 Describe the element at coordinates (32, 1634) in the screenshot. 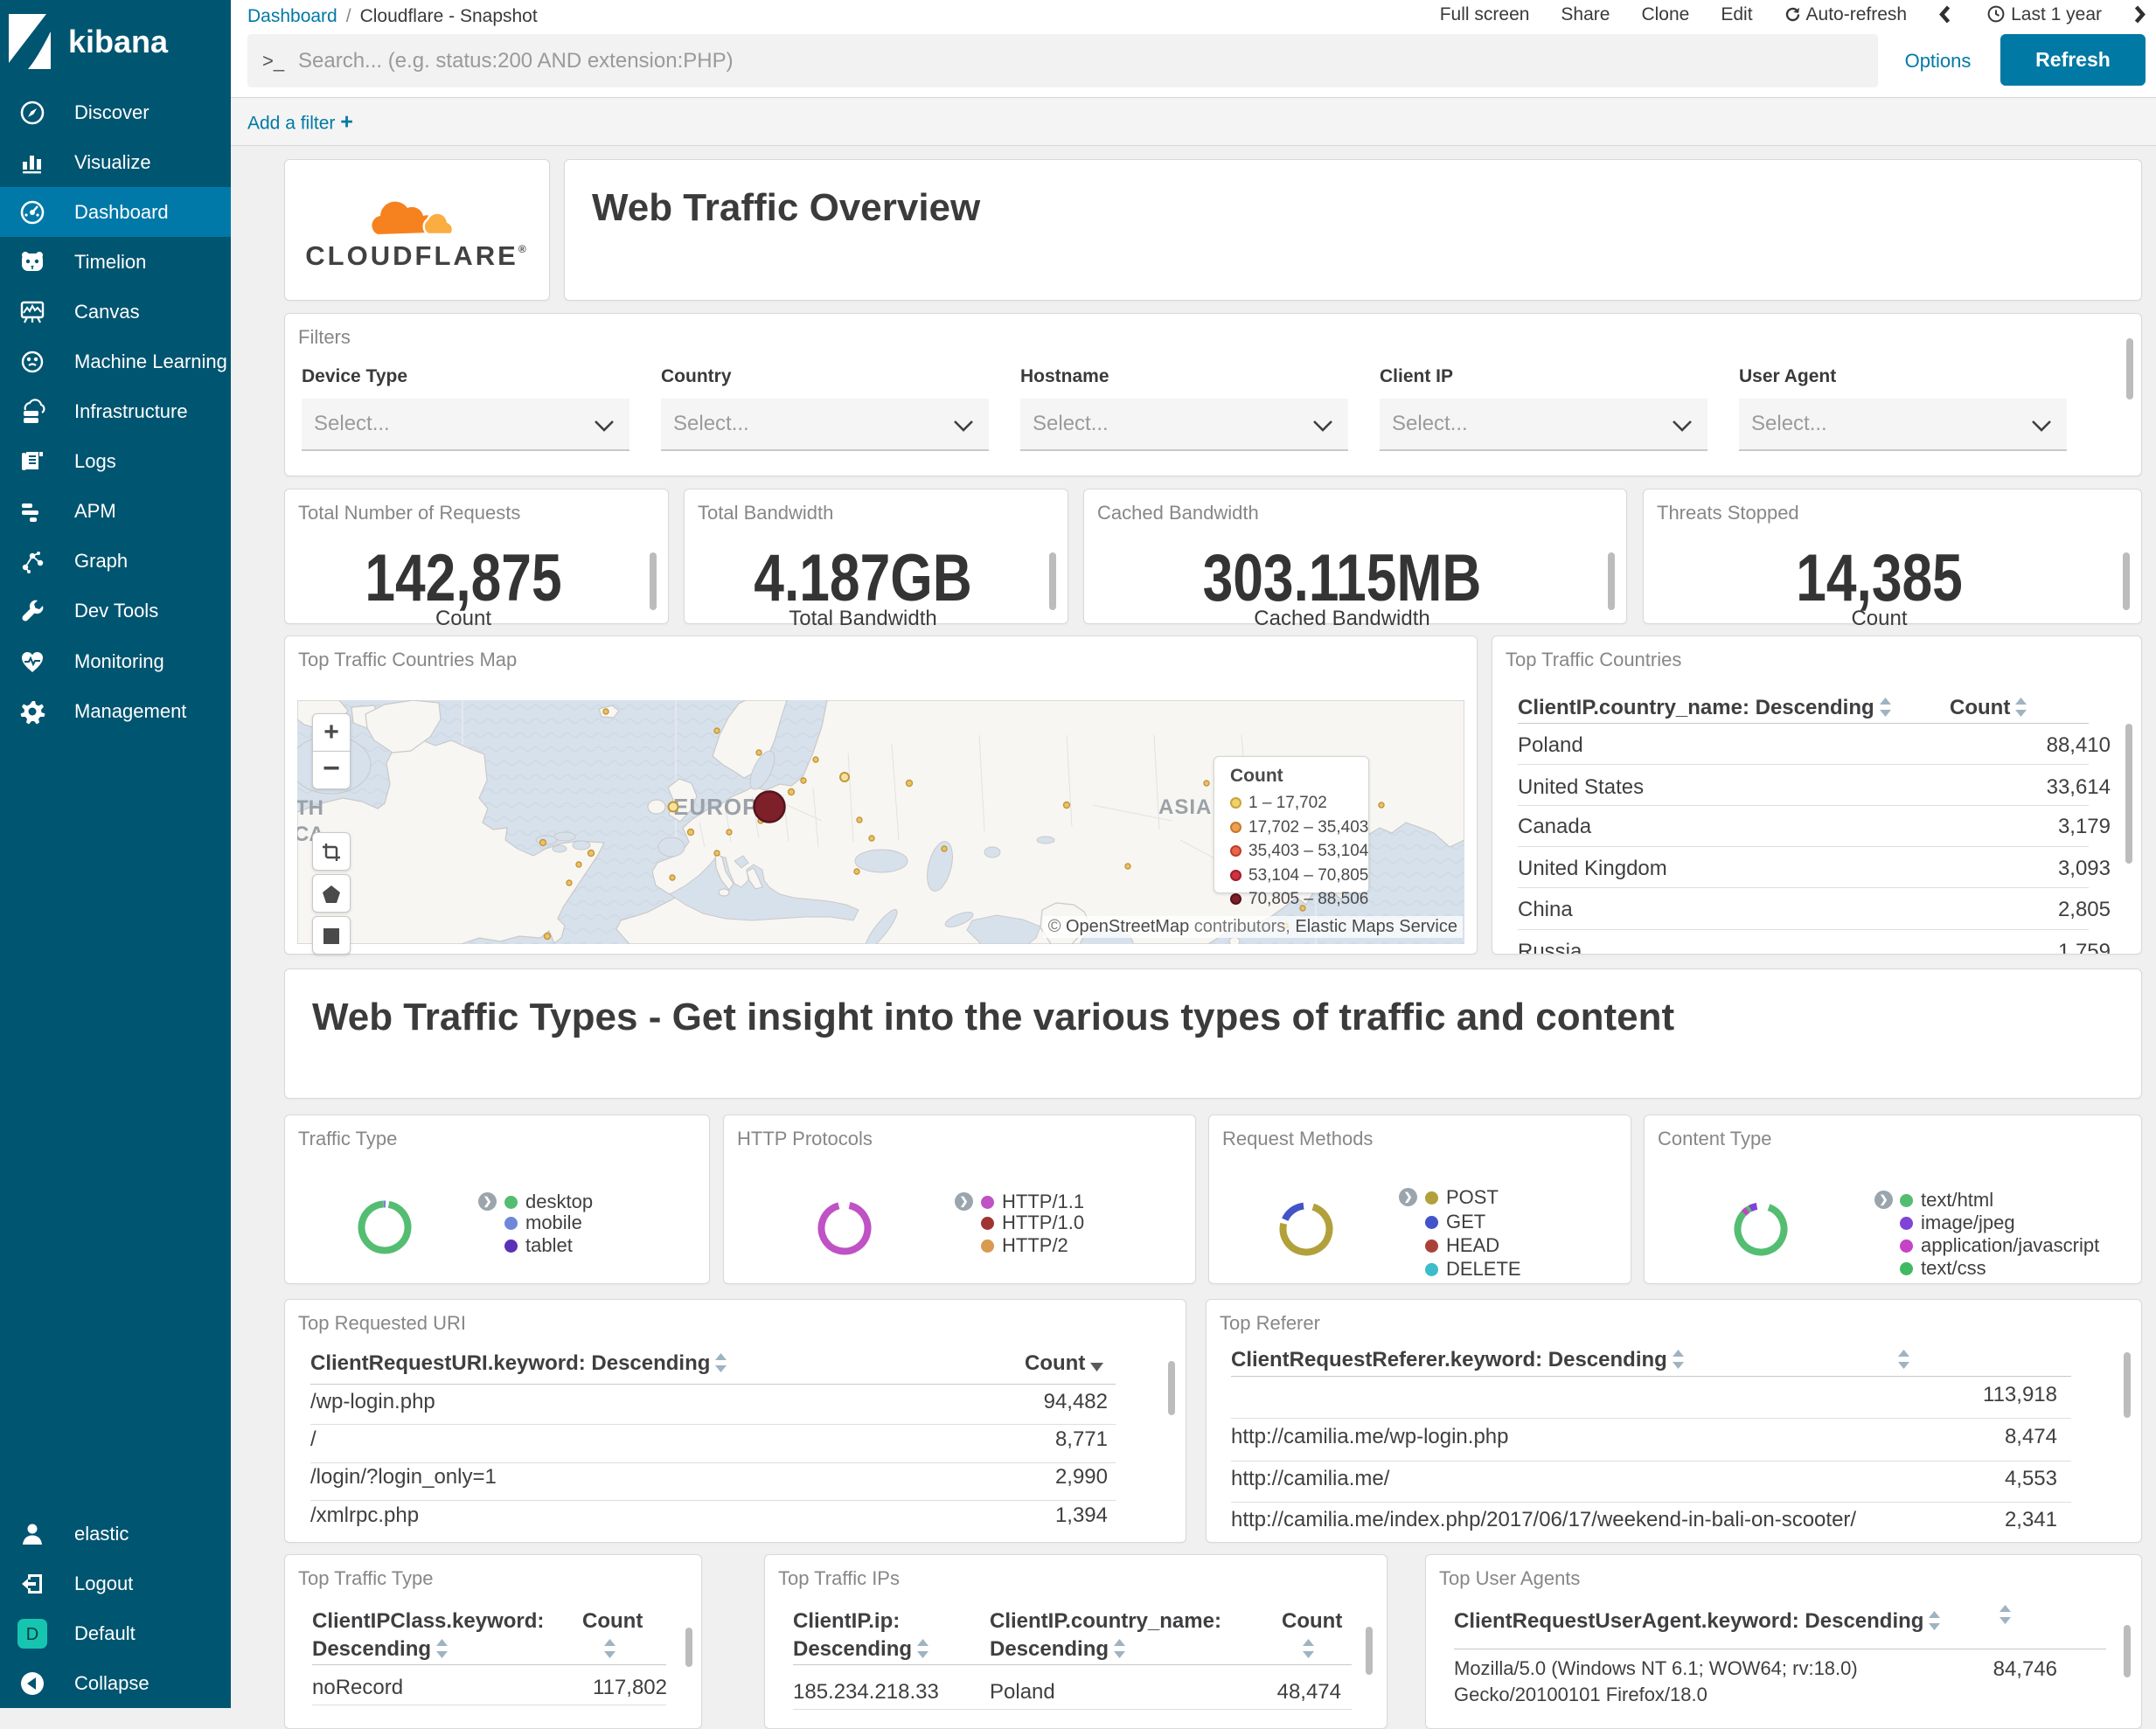

I see `svg-text: D` at that location.